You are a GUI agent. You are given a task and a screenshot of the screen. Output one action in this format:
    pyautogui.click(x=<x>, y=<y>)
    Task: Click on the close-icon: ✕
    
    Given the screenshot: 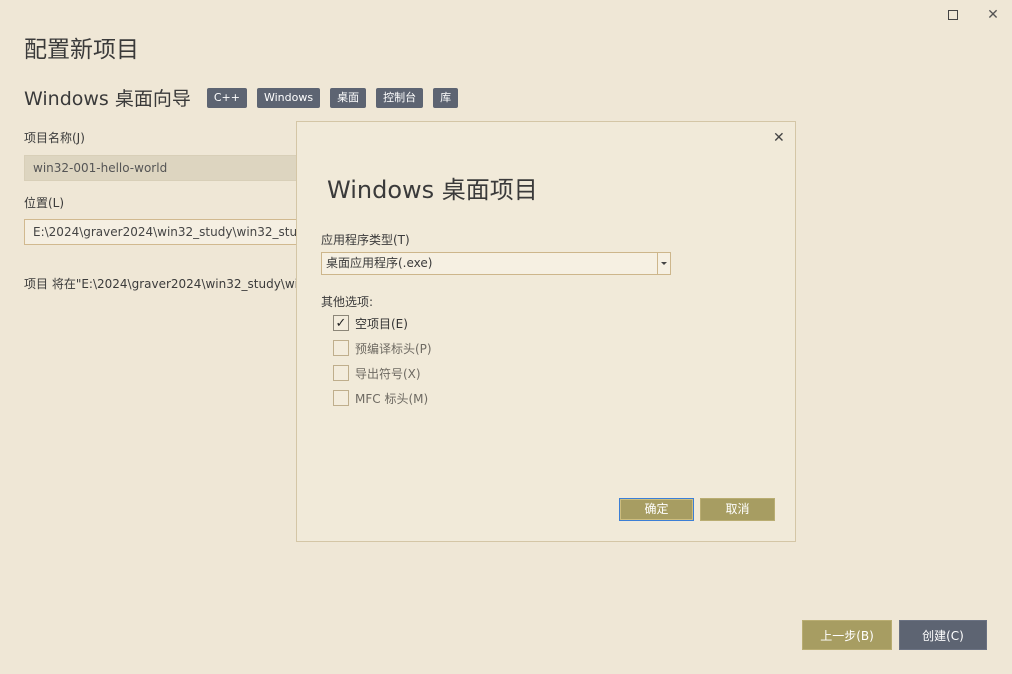 What is the action you would take?
    pyautogui.click(x=993, y=15)
    